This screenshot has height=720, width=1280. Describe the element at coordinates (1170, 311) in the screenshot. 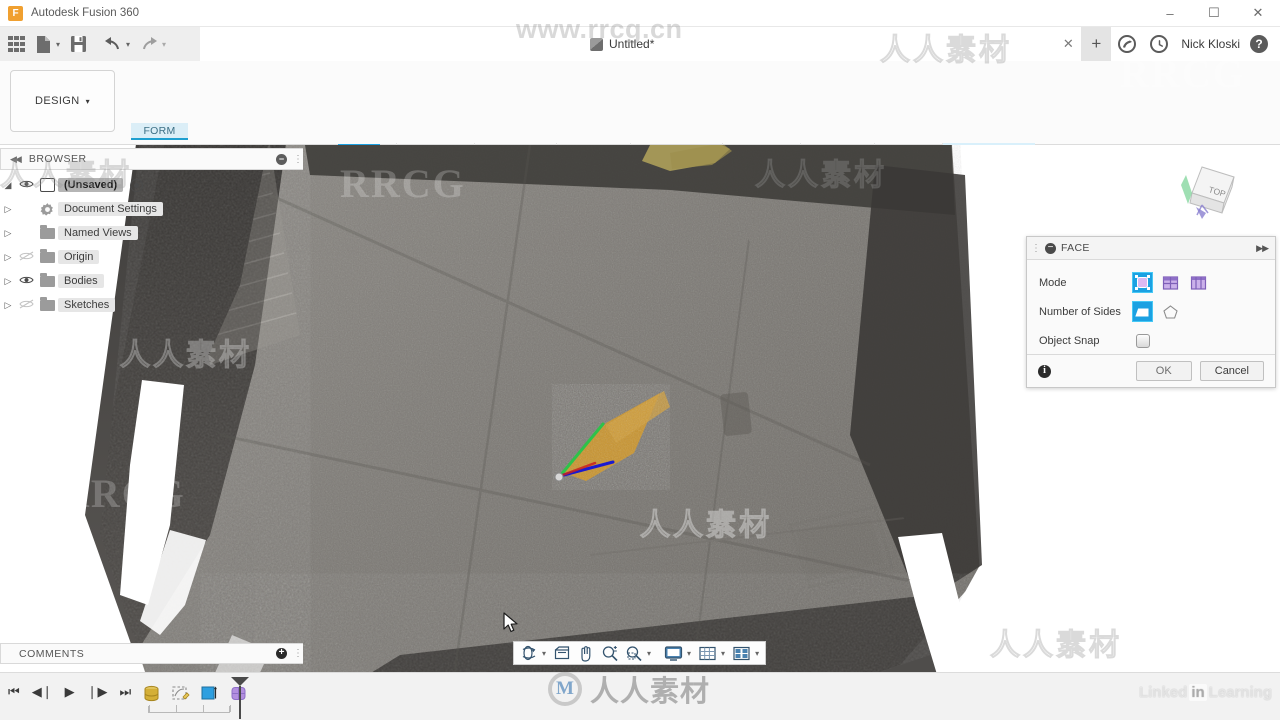

I see `pentagon-sides-icon` at that location.